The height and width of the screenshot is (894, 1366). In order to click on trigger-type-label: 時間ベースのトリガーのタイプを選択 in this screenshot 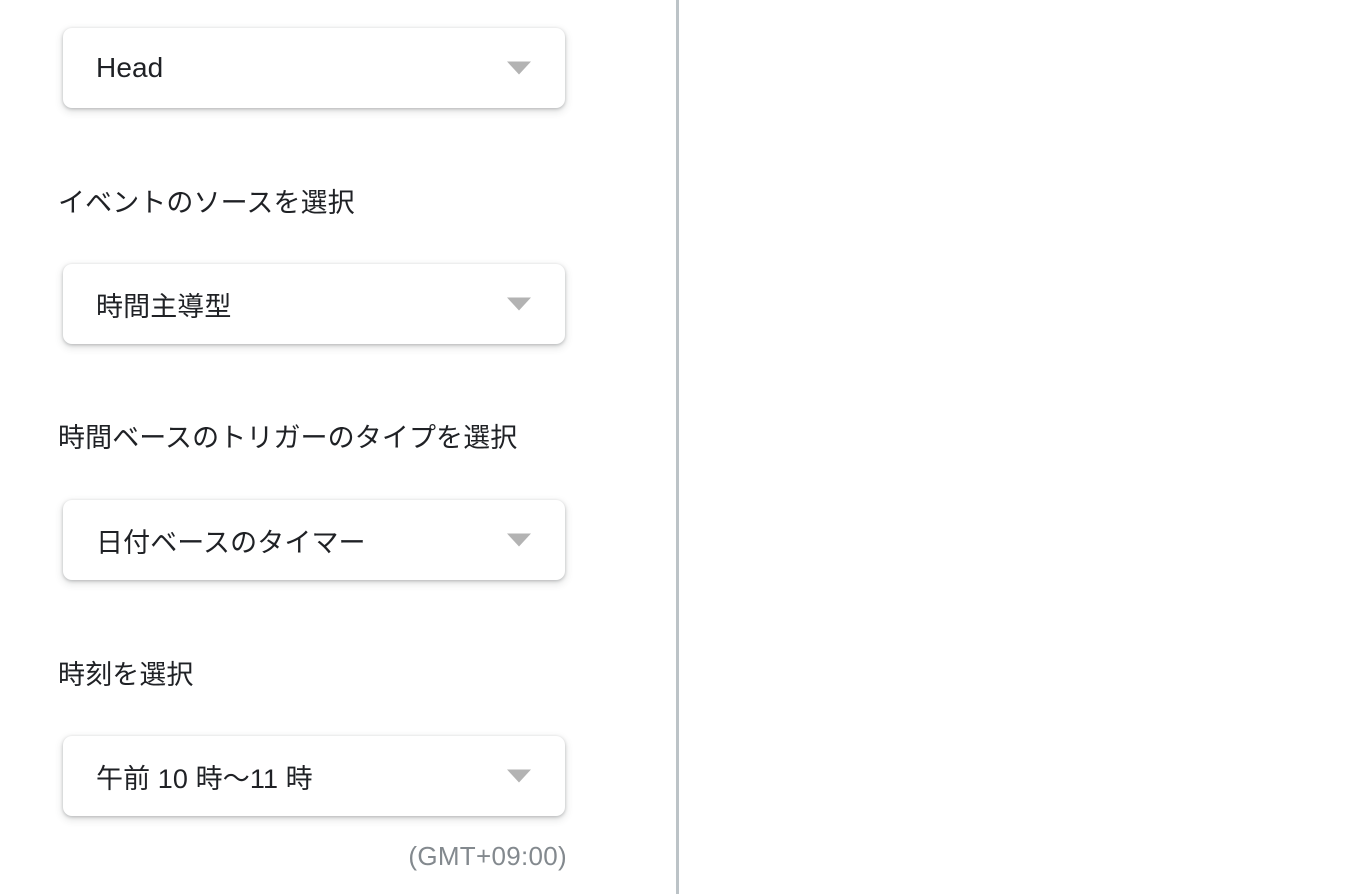, I will do `click(288, 438)`.